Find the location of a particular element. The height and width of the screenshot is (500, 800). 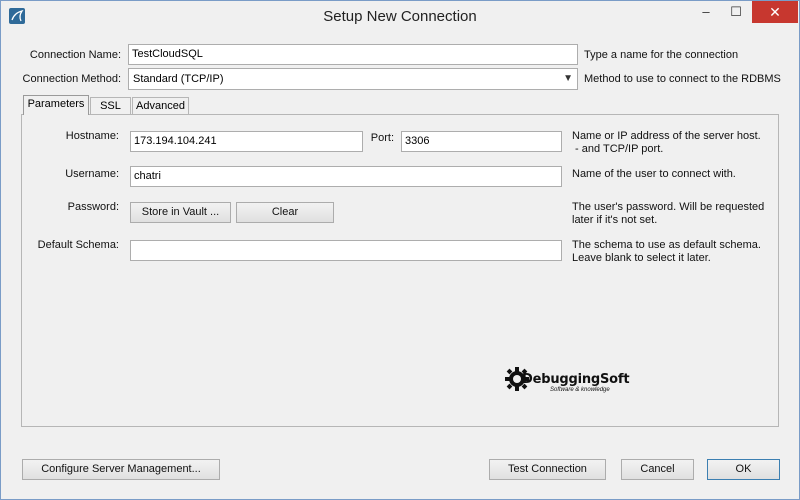

default-schema-label: Default Schema: is located at coordinates (78, 245).